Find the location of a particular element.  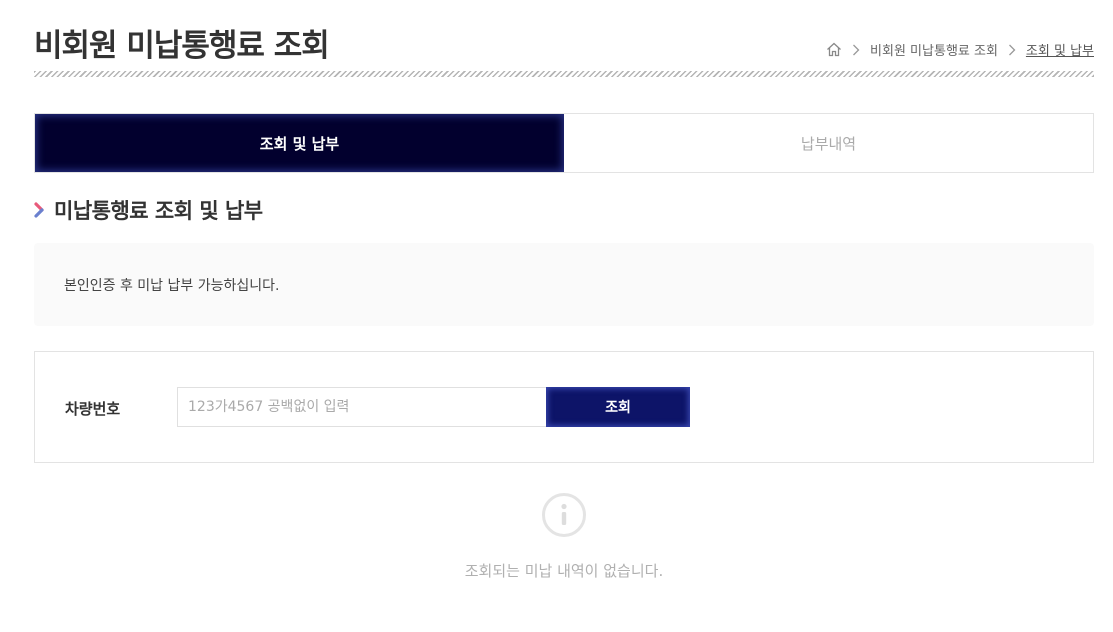

breadcrumb: 비회원 미납통행료 조회 조회 및 납부 is located at coordinates (960, 49).